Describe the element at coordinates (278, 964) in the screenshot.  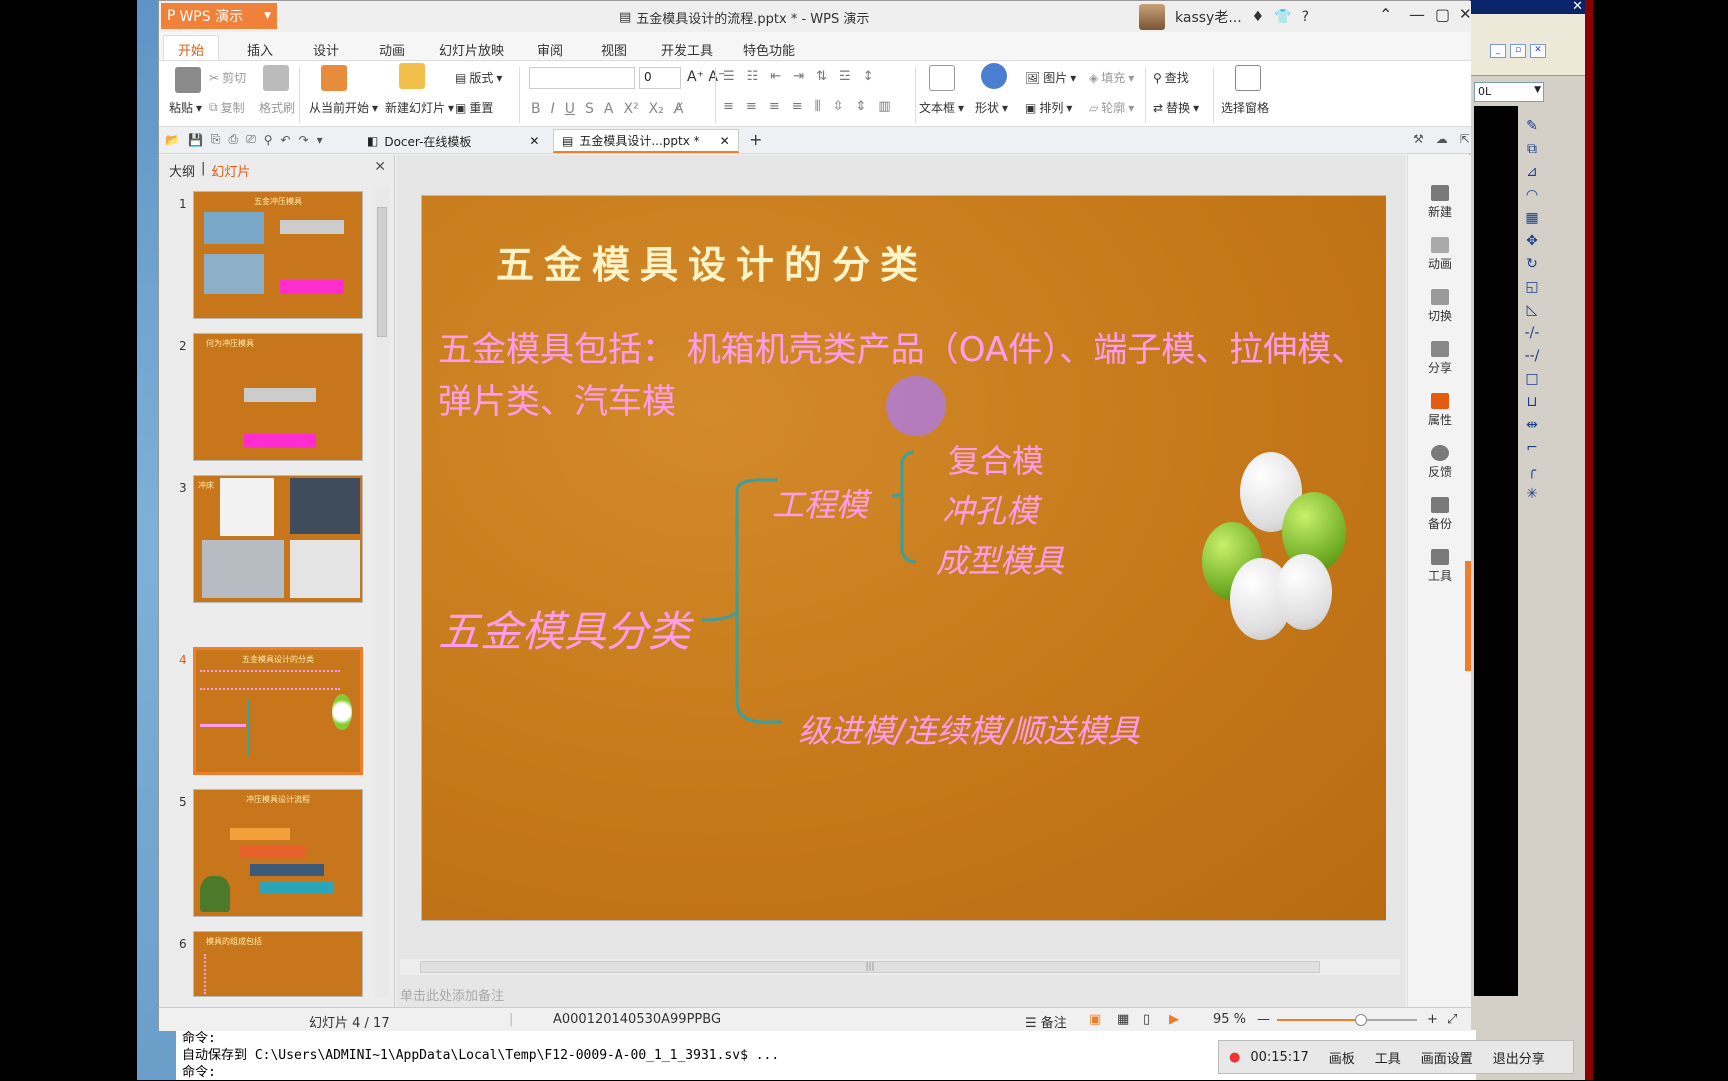
I see `slide-thumbnail-6: 模具的组成包括` at that location.